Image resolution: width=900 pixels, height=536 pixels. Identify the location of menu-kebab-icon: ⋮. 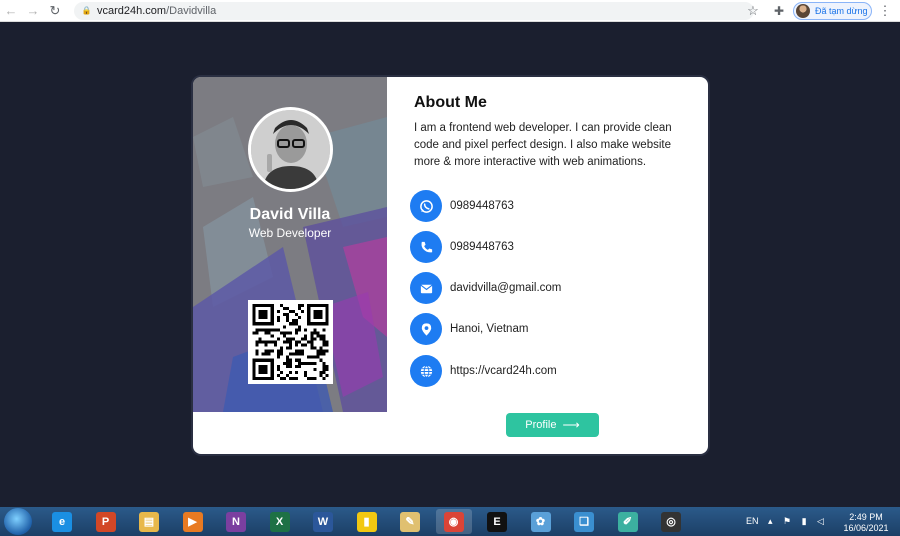
(885, 11).